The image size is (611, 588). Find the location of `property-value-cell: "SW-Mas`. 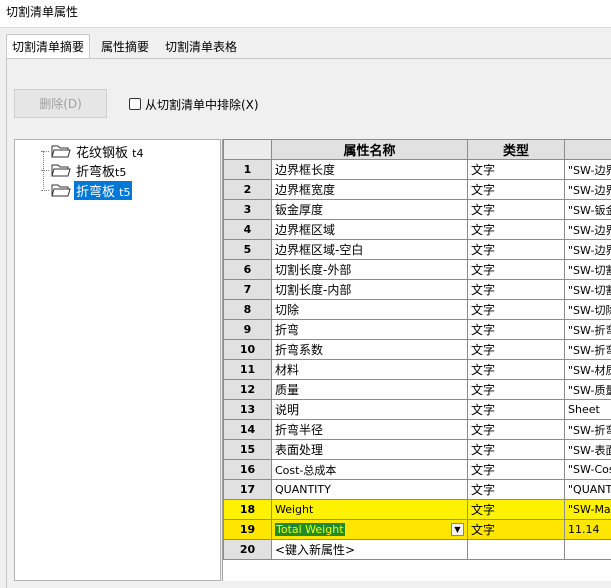

property-value-cell: "SW-Mas is located at coordinates (588, 510).